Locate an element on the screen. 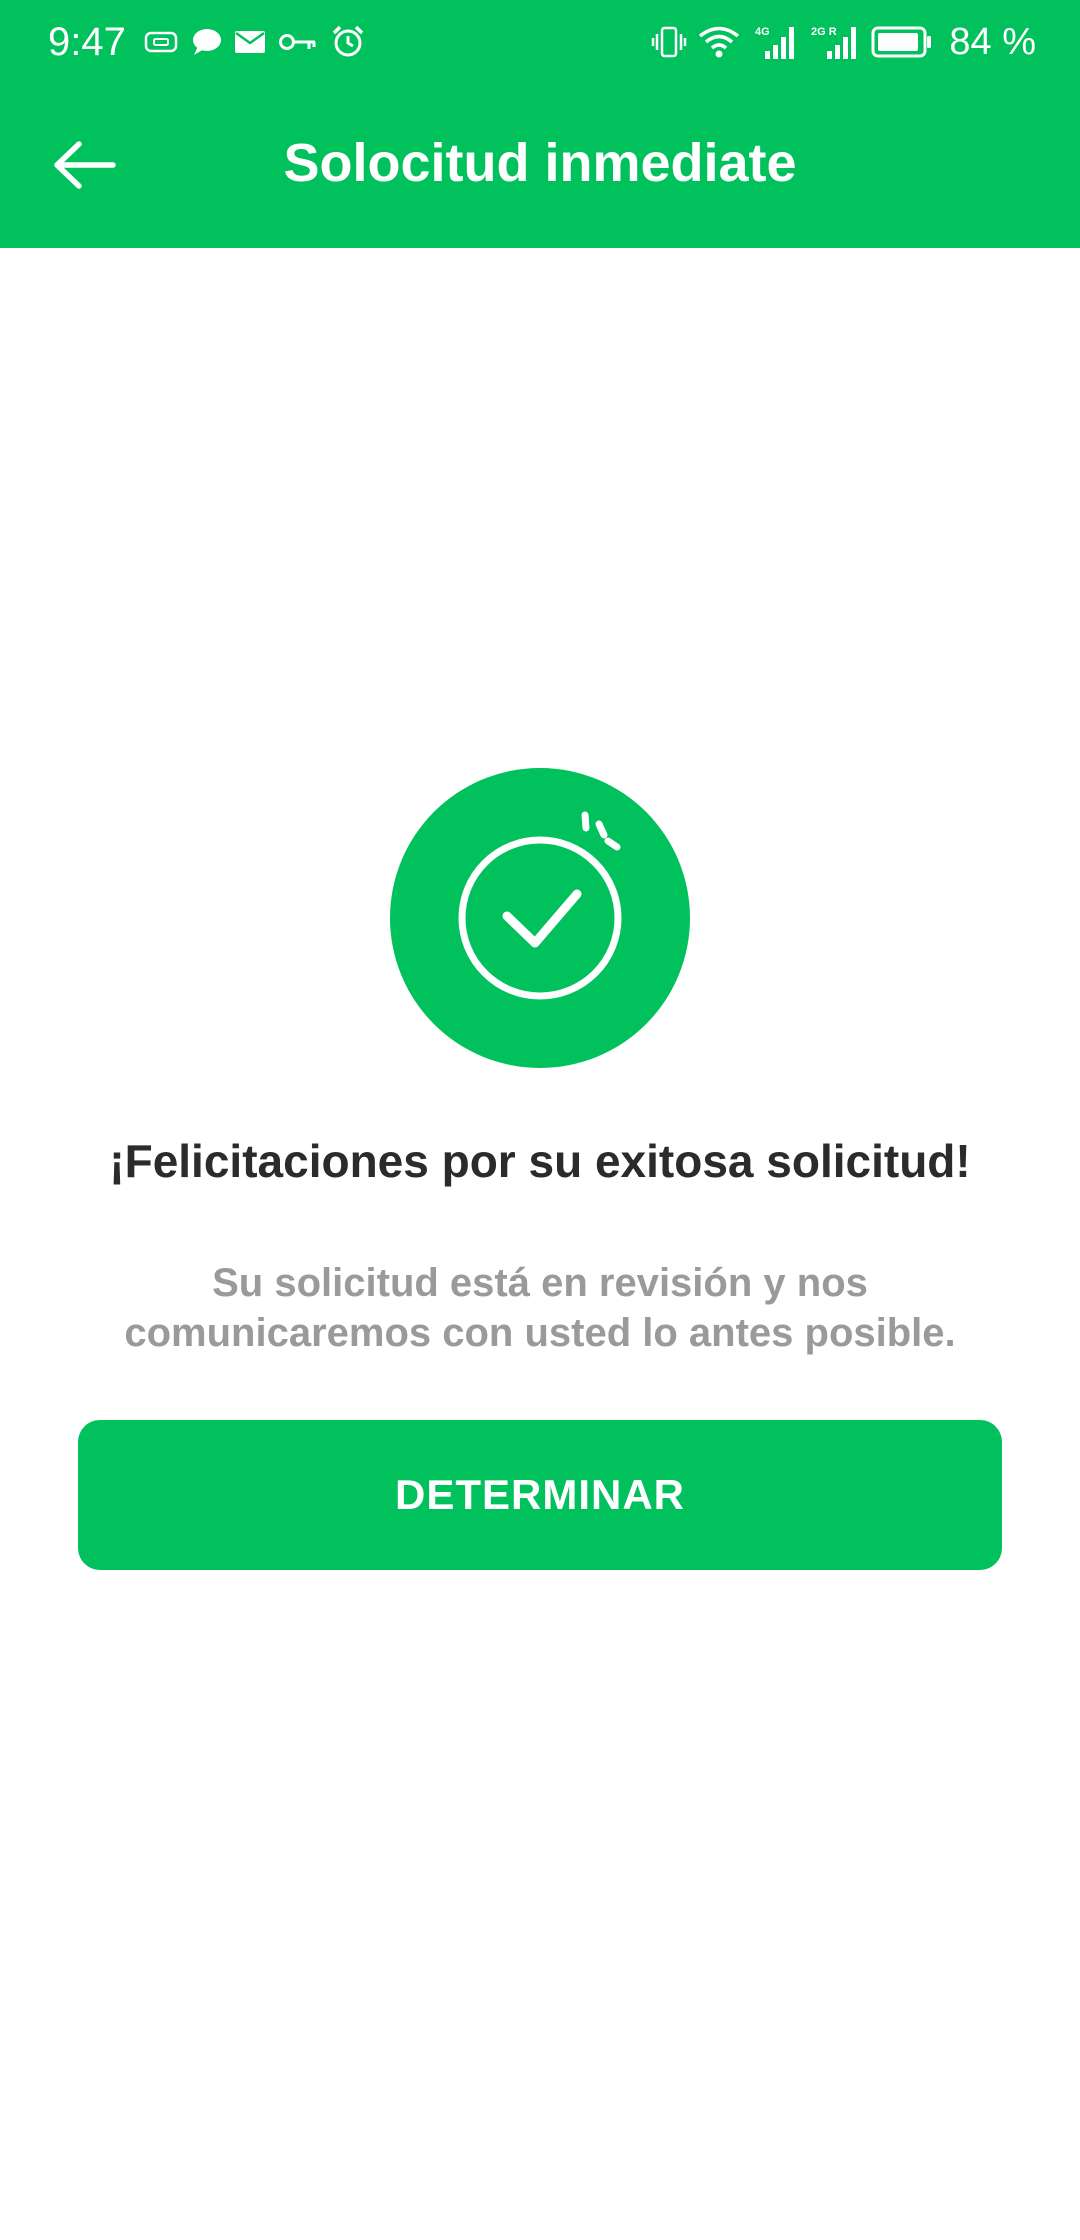  success-badge is located at coordinates (540, 918).